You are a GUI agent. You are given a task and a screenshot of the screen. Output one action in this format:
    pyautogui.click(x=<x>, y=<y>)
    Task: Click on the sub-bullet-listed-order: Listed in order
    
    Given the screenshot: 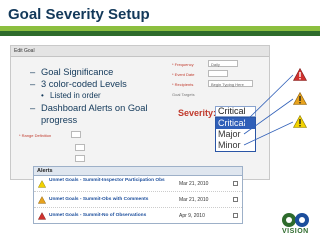 What is the action you would take?
    pyautogui.click(x=105, y=96)
    